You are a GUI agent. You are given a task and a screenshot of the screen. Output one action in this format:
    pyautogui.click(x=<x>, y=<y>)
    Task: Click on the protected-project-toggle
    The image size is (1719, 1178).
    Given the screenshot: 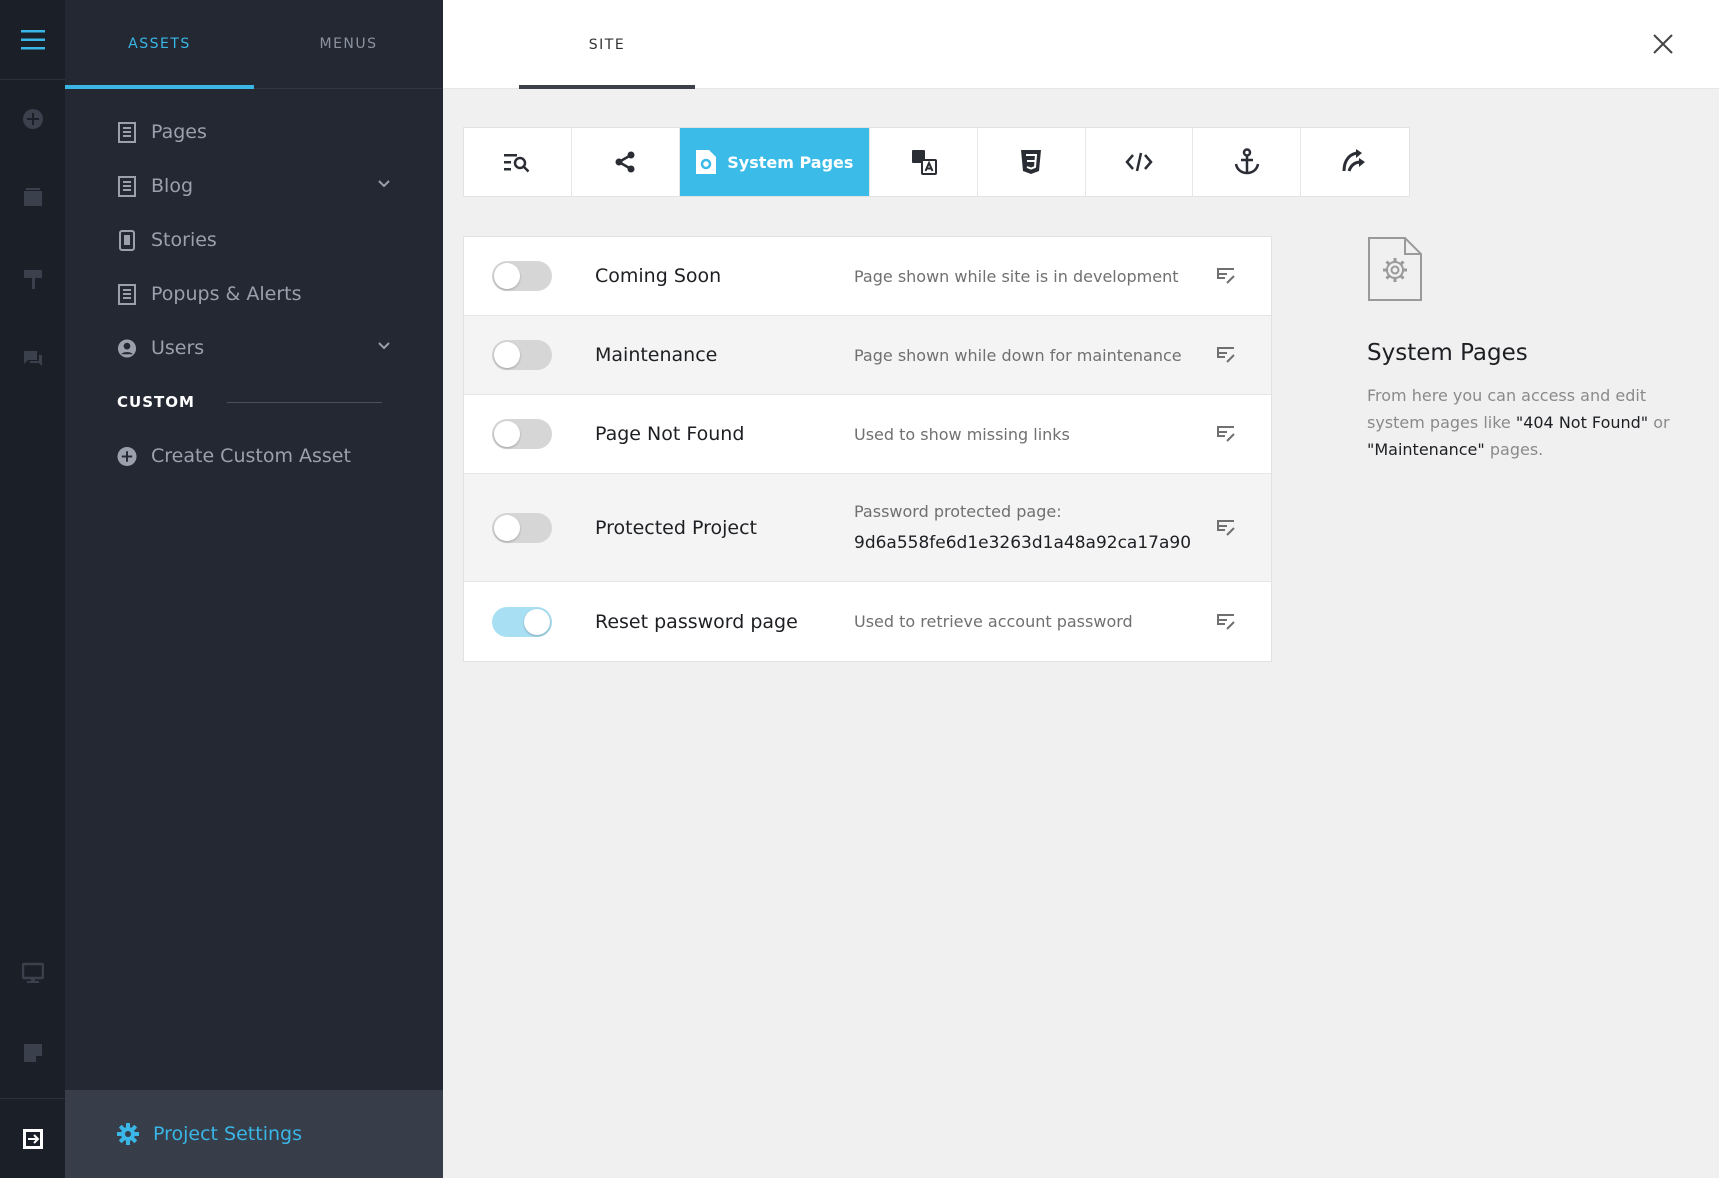 What is the action you would take?
    pyautogui.click(x=522, y=527)
    